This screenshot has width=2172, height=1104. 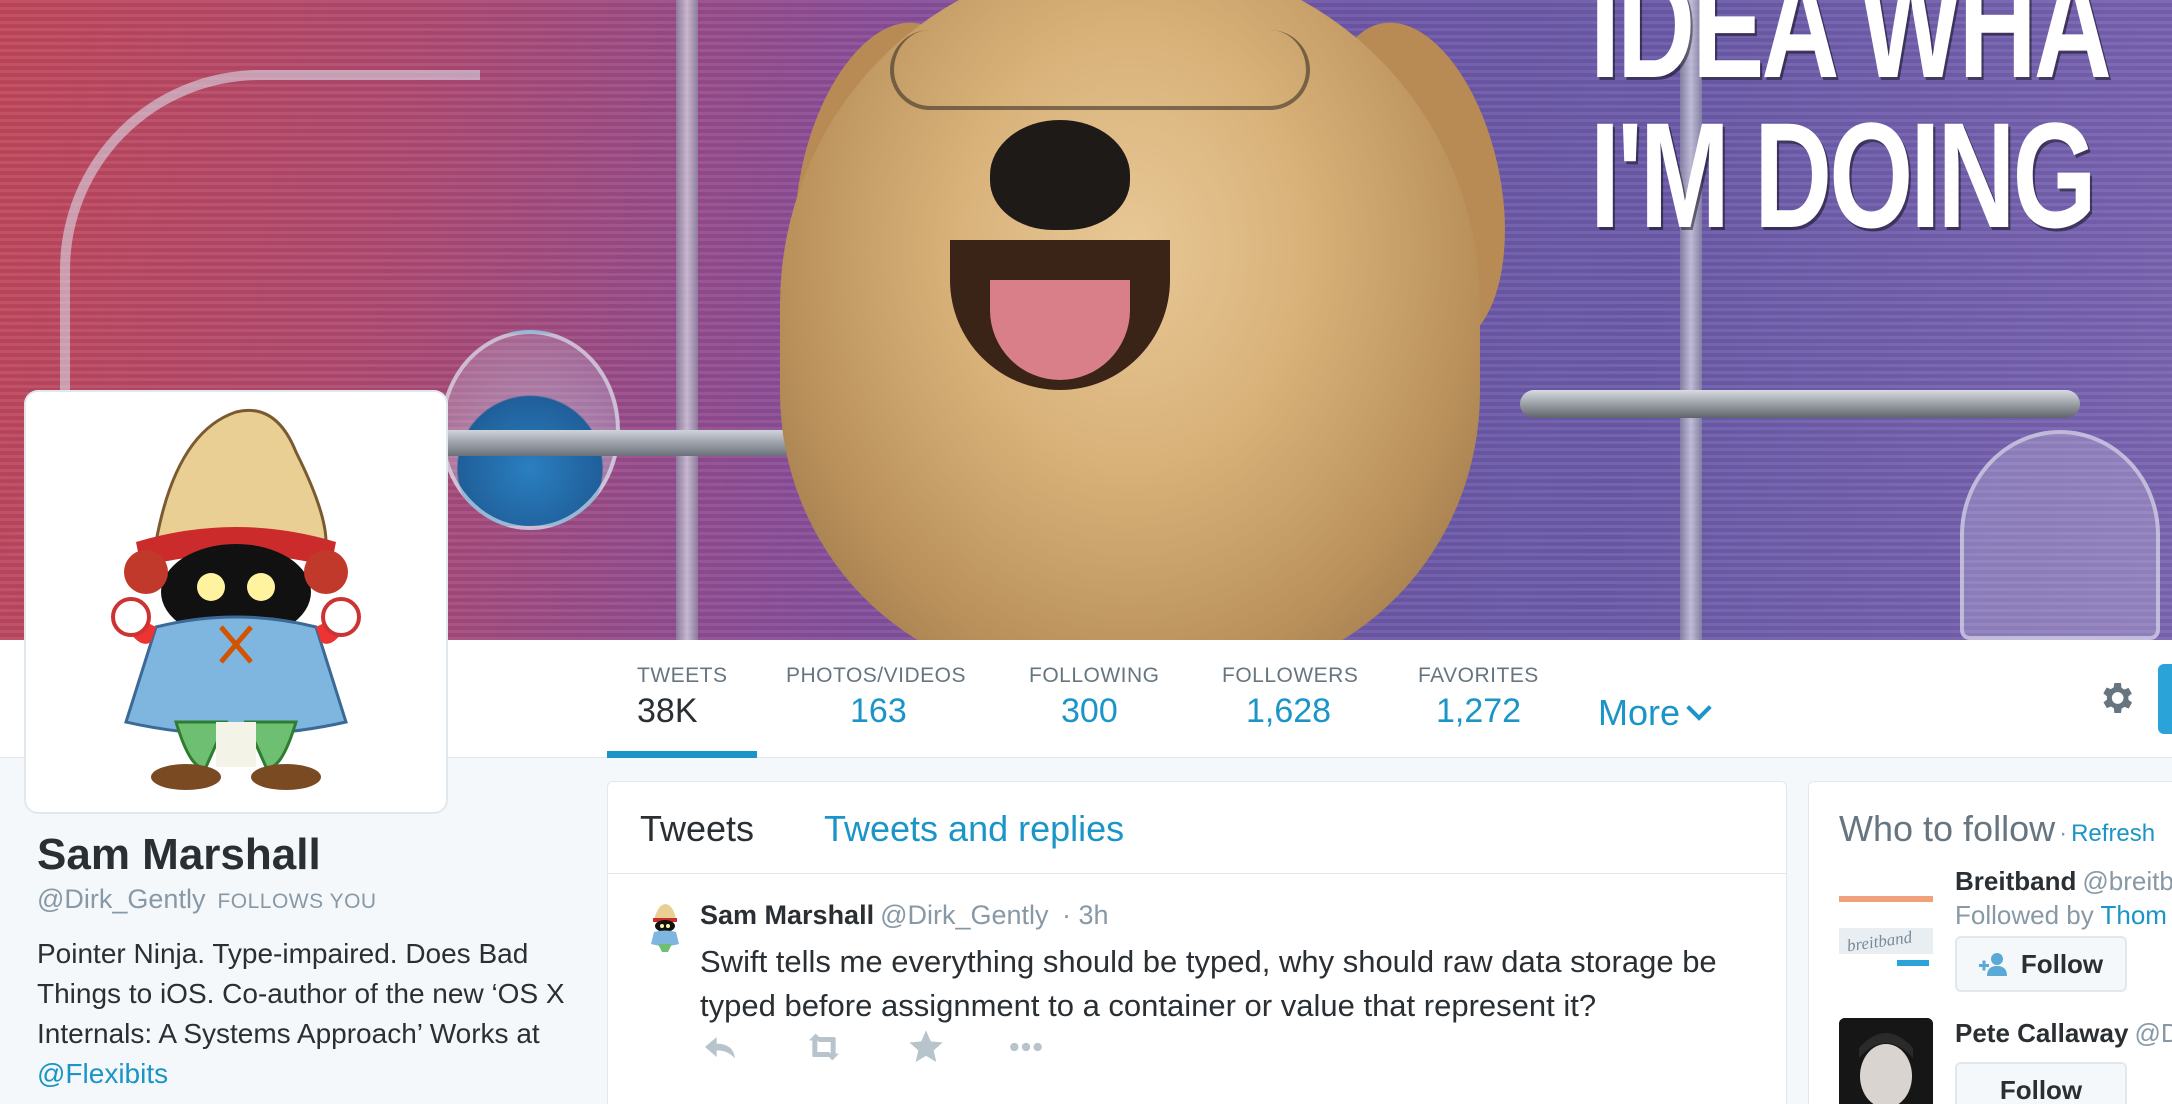 I want to click on meme-text: IDEA WHA I'M DOING, so click(x=1851, y=129).